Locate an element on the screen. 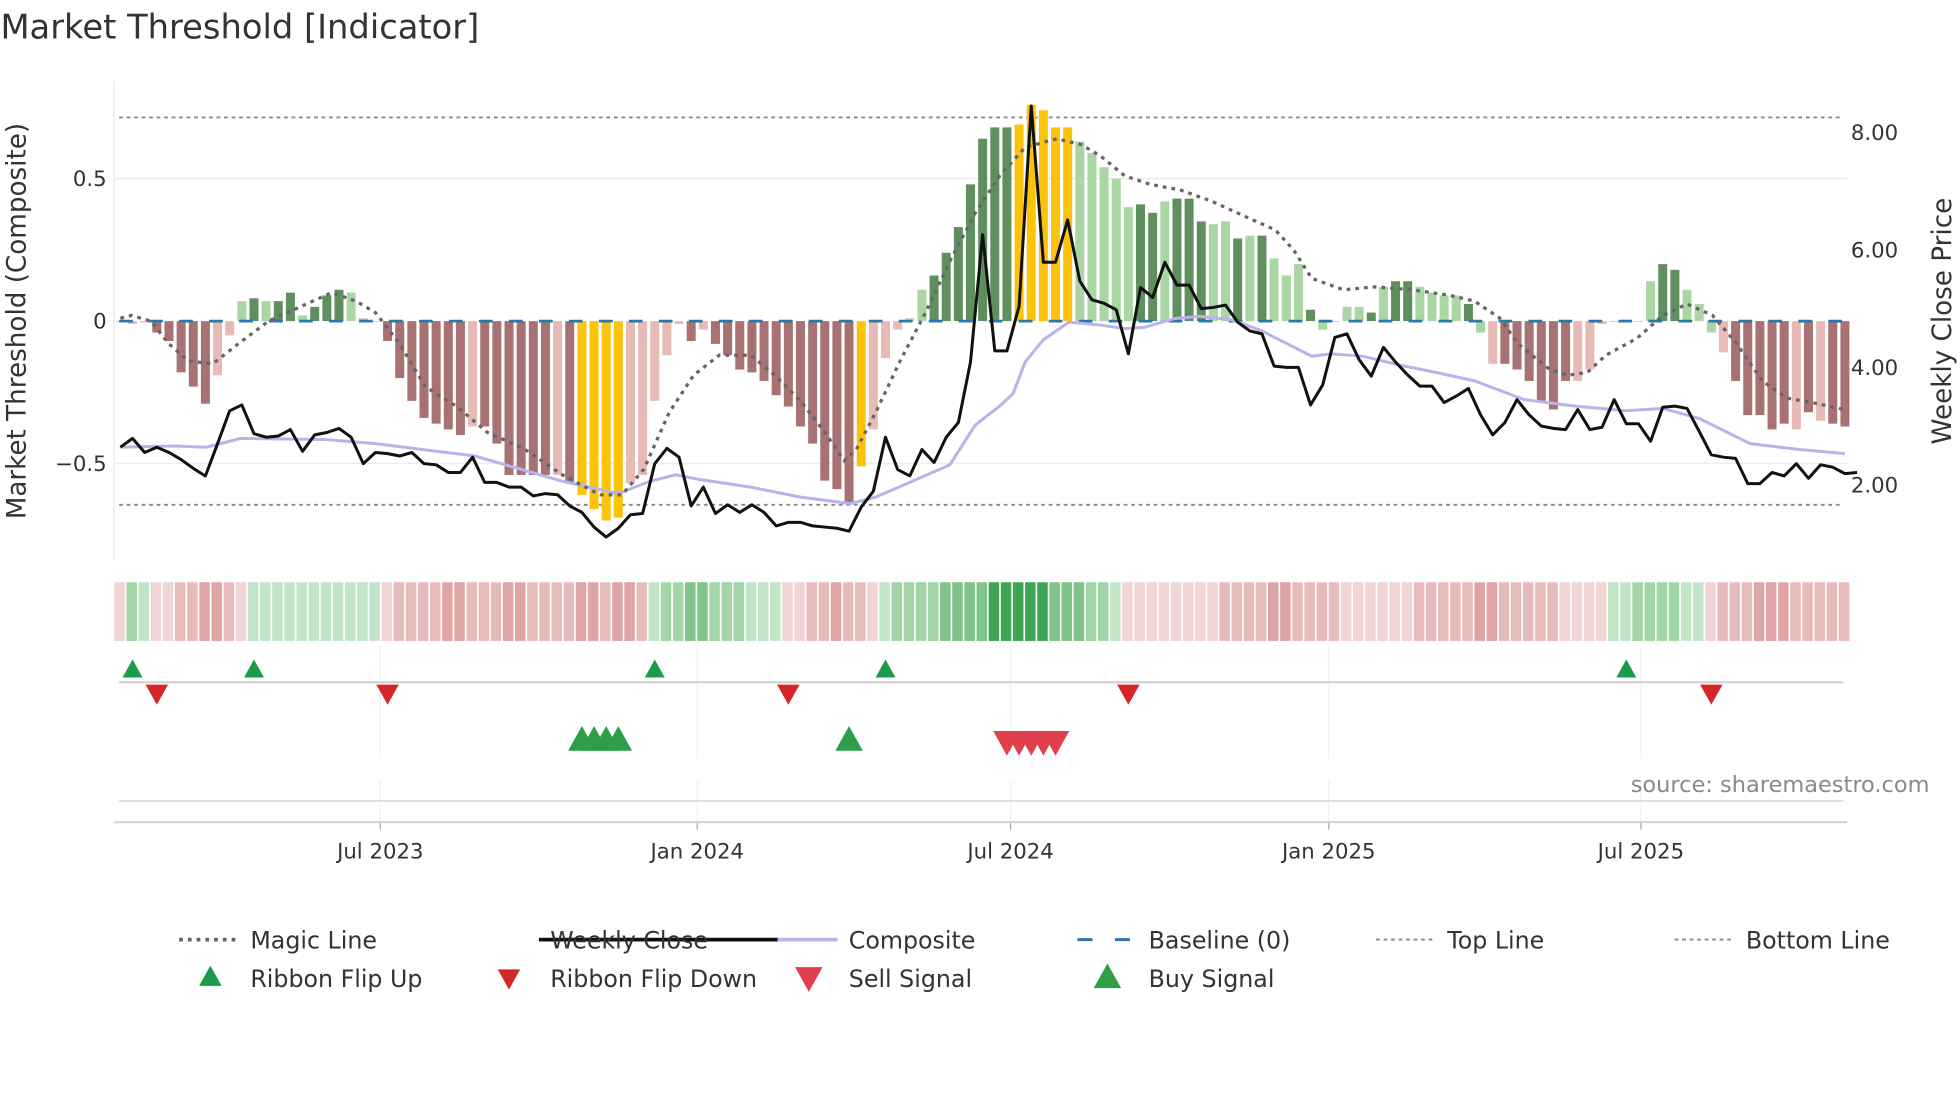 The width and height of the screenshot is (1960, 1102). right-tick-label: 4.00 is located at coordinates (1874, 368).